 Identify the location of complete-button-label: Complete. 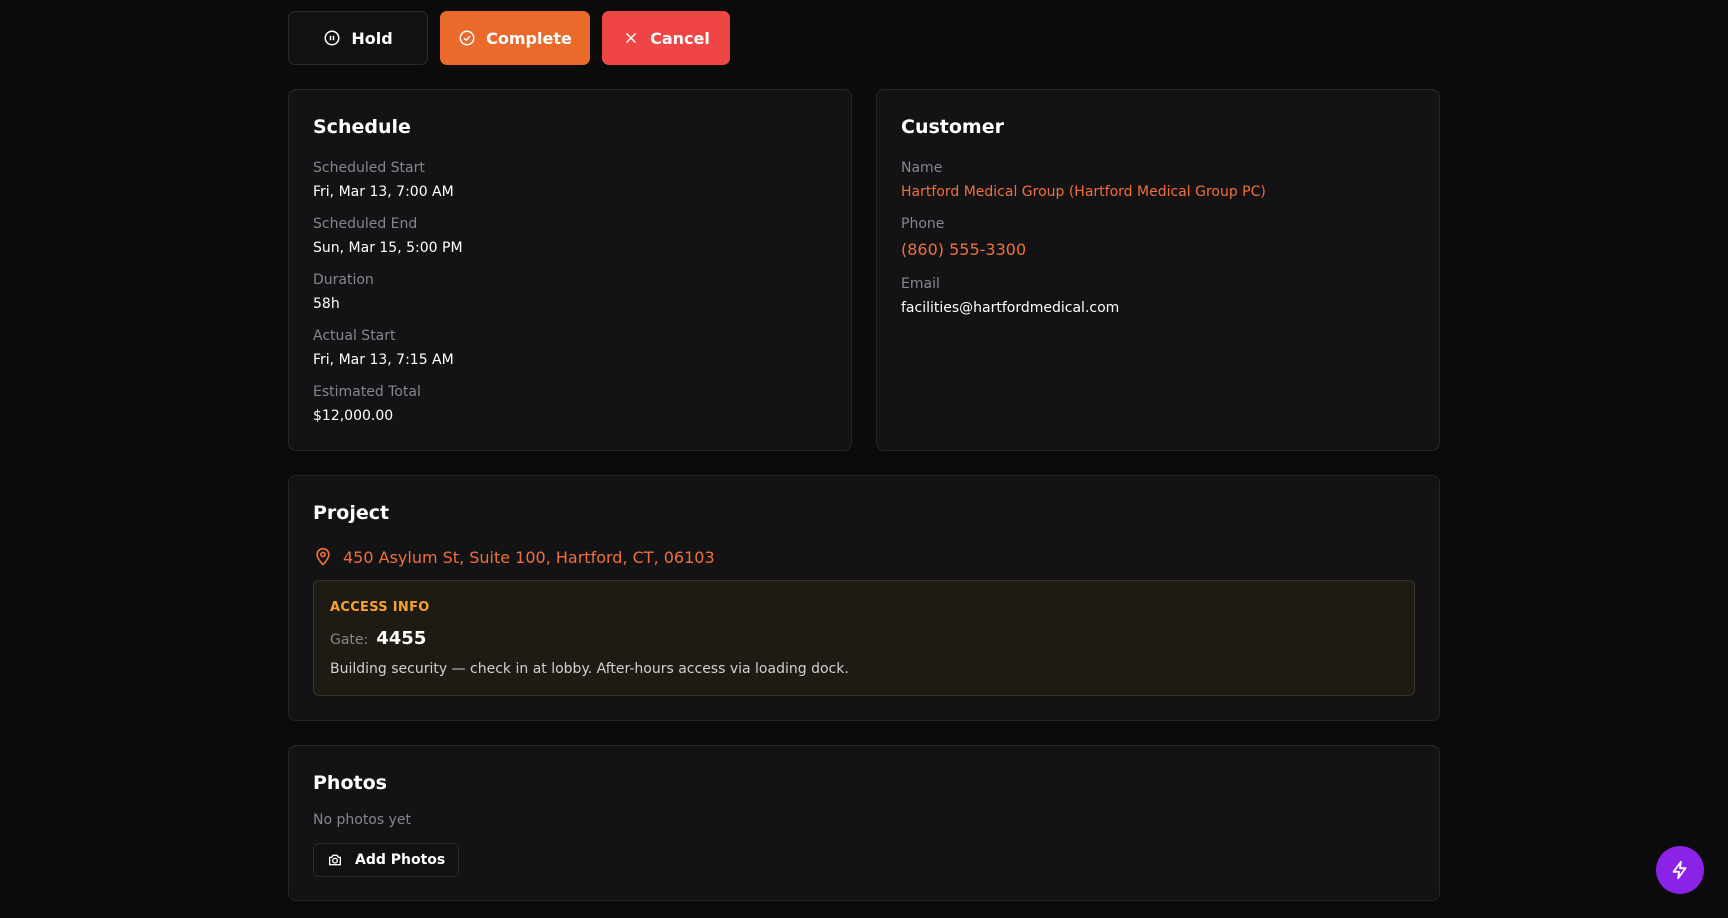
(529, 38).